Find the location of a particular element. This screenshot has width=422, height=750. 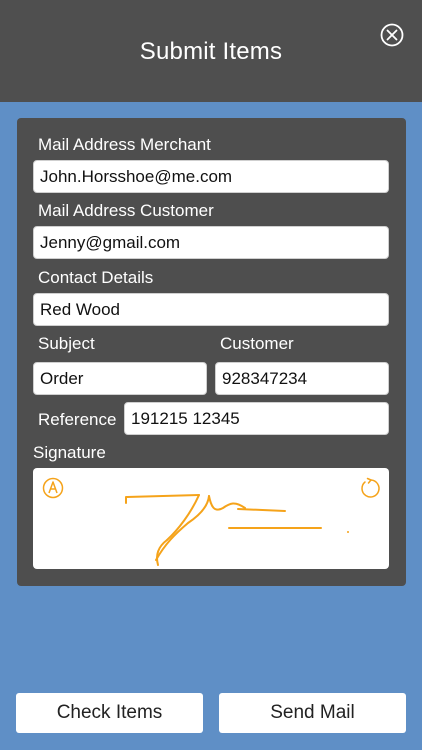

subject-field: Order is located at coordinates (120, 378).